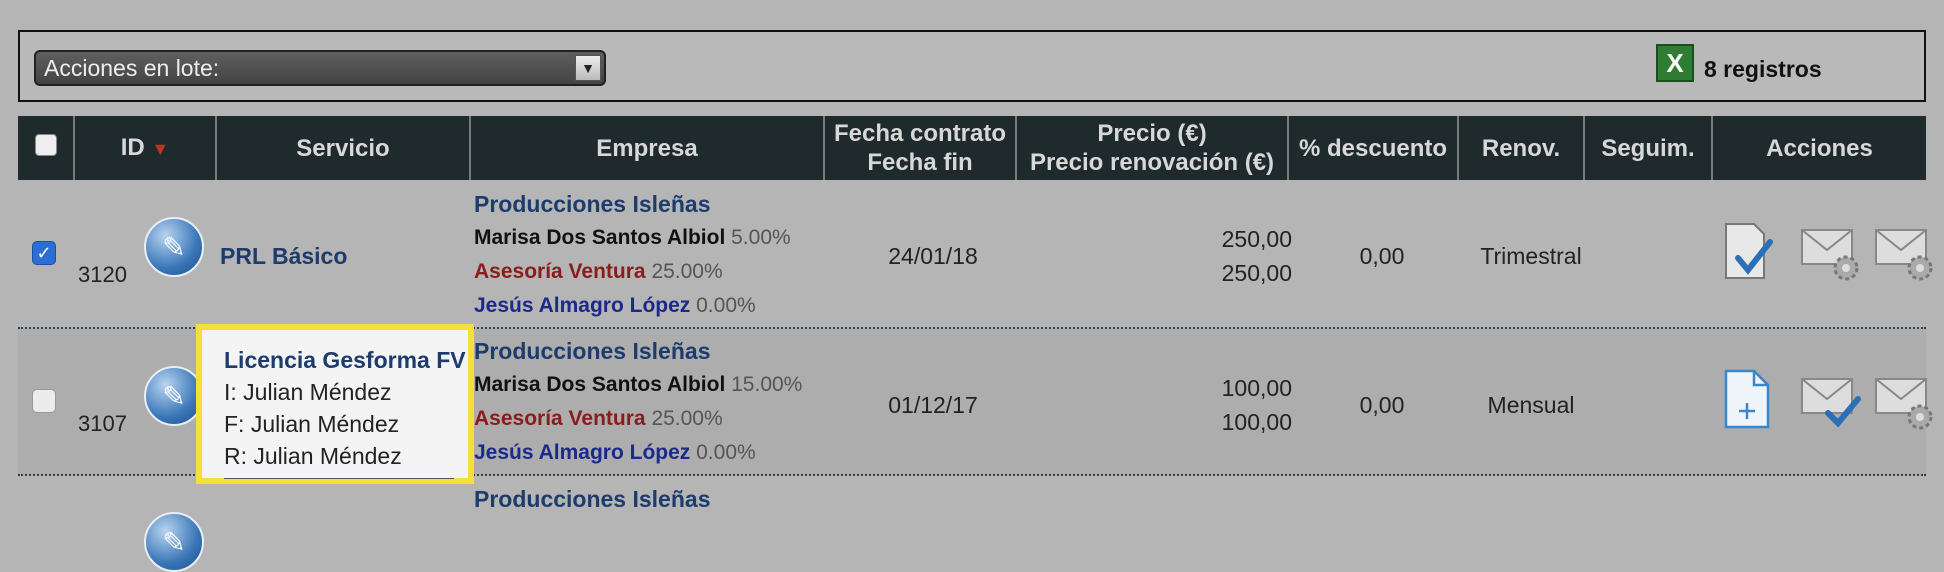 The width and height of the screenshot is (1944, 572). I want to click on price: 100,00, so click(1256, 388).